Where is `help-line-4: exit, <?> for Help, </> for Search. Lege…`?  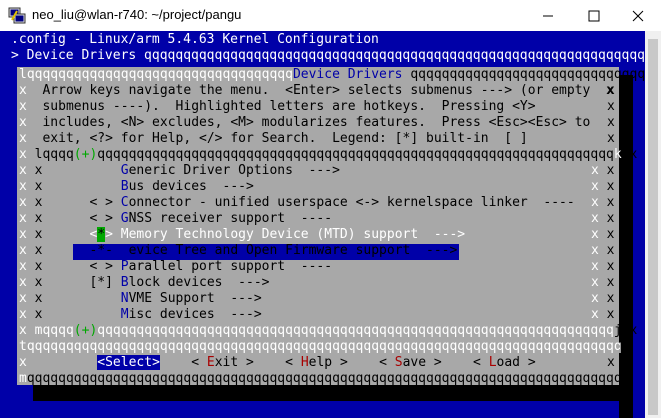 help-line-4: exit, <?> for Help, </> for Search. Lege… is located at coordinates (285, 138).